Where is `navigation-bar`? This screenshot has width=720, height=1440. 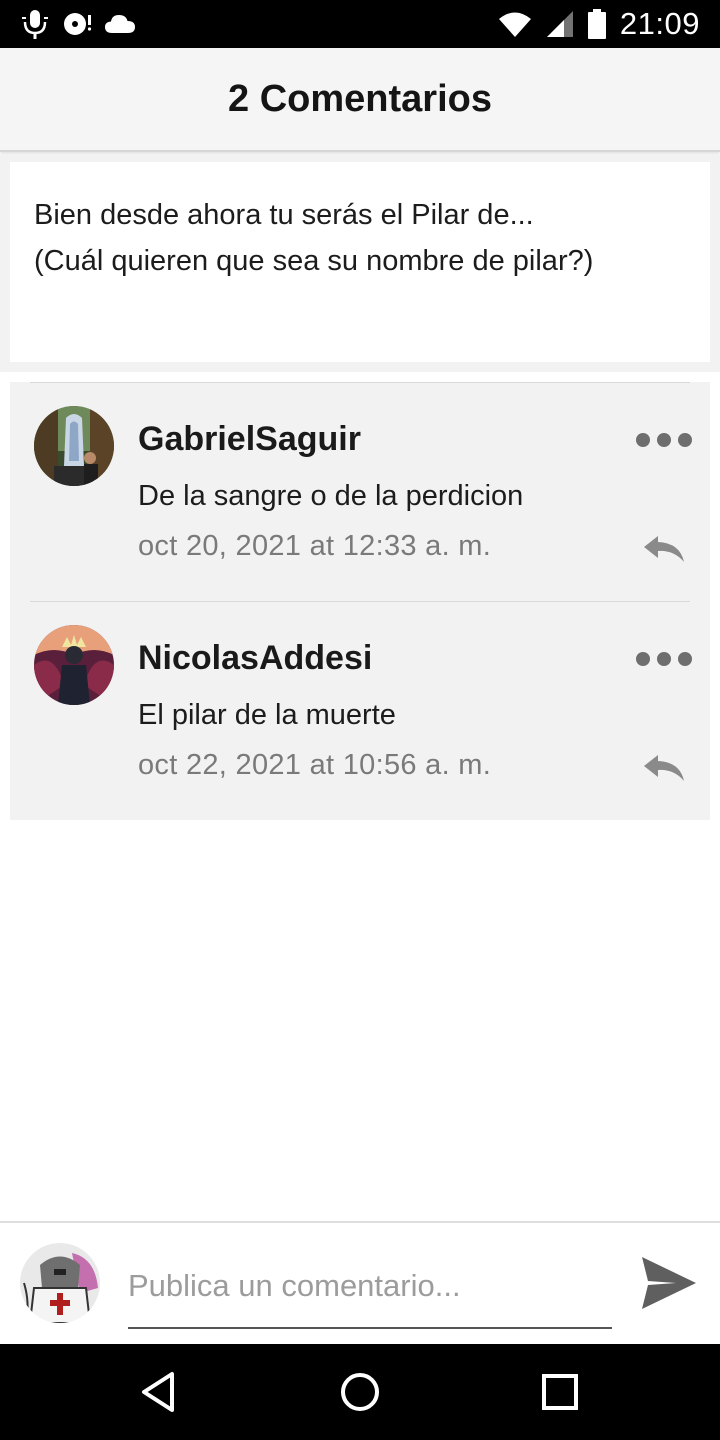 navigation-bar is located at coordinates (360, 1392).